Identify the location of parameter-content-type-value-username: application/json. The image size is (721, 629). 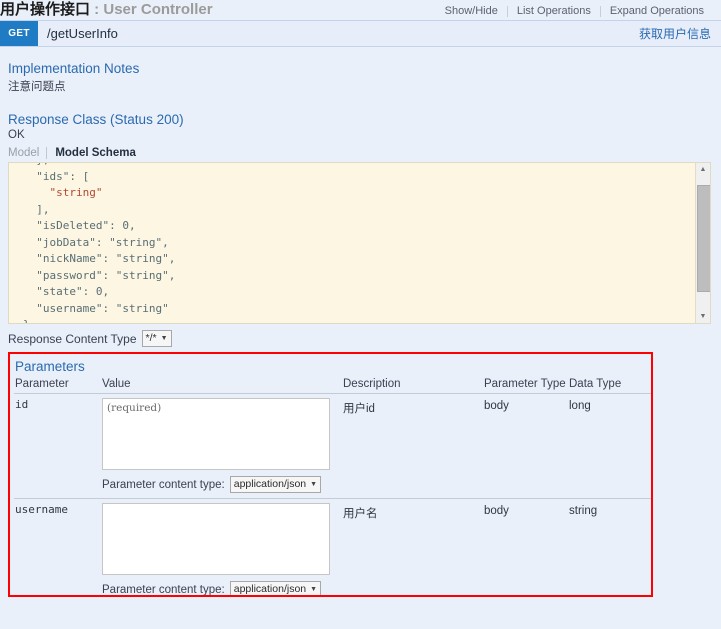
(270, 589).